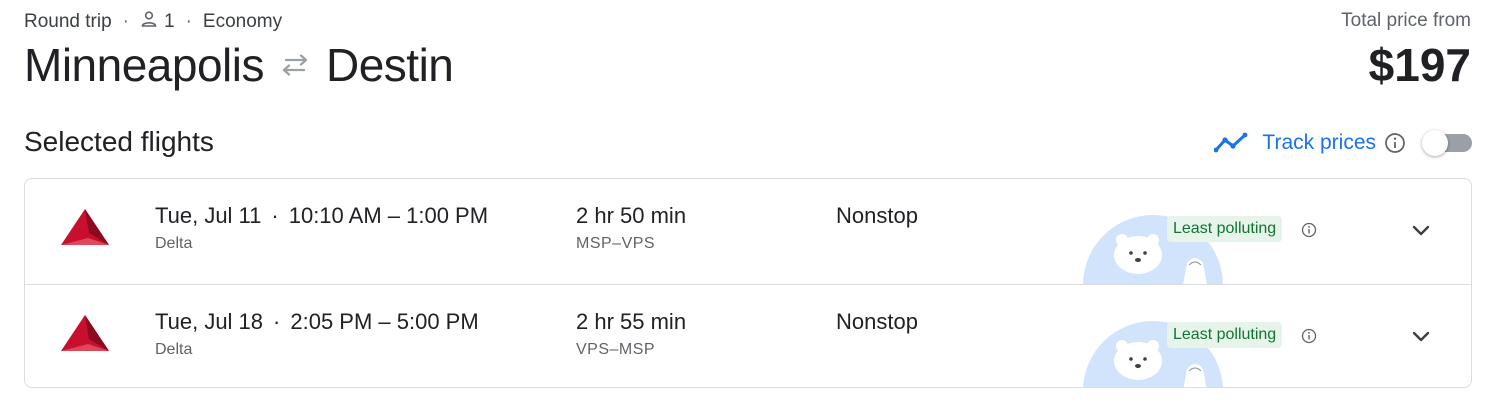 Image resolution: width=1500 pixels, height=407 pixels. Describe the element at coordinates (242, 22) in the screenshot. I see `cabin-class: Economy` at that location.